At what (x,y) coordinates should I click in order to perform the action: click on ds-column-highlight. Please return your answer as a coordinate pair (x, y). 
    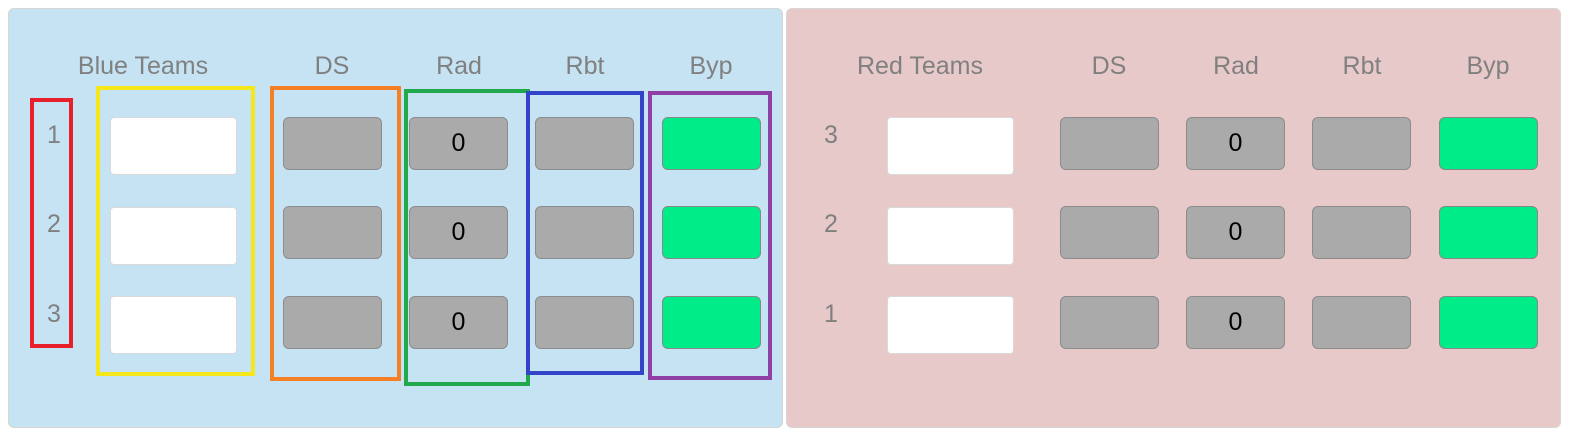
    Looking at the image, I should click on (335, 233).